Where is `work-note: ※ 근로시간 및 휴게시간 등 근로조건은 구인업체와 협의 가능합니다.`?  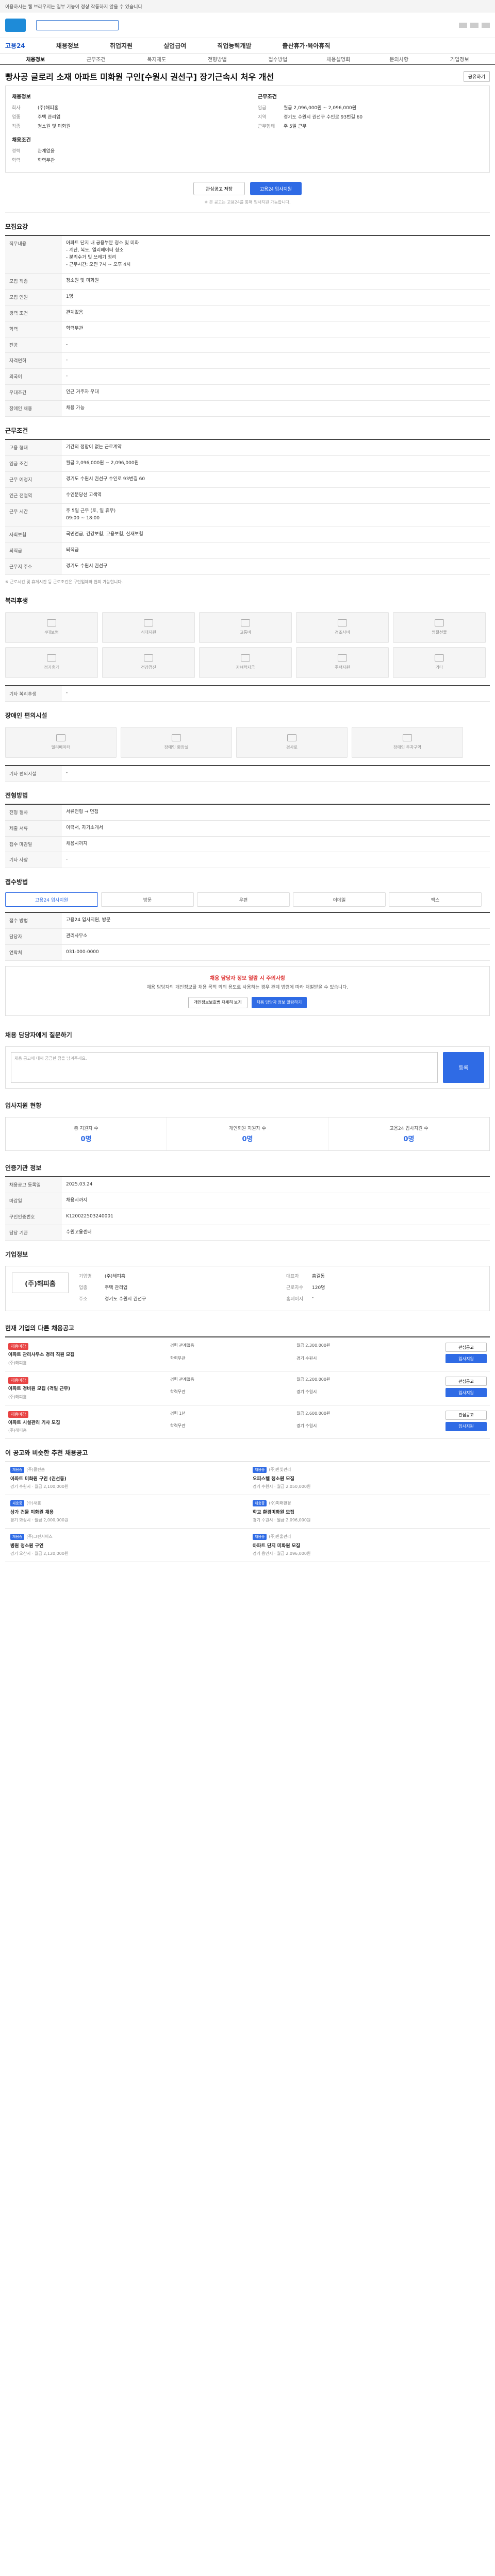 work-note: ※ 근로시간 및 휴게시간 등 근로조건은 구인업체와 협의 가능합니다. is located at coordinates (64, 581).